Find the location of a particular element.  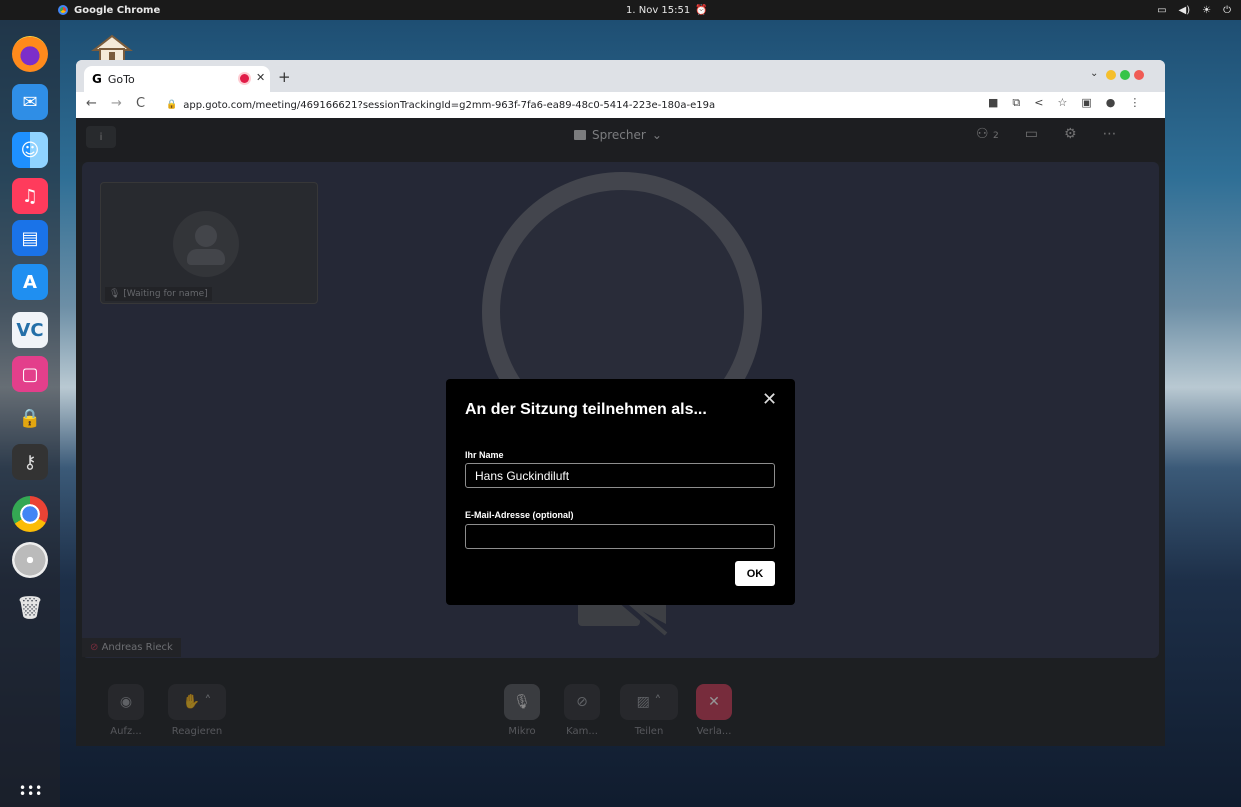

tab-search-icon: ⌄ is located at coordinates (1094, 73).